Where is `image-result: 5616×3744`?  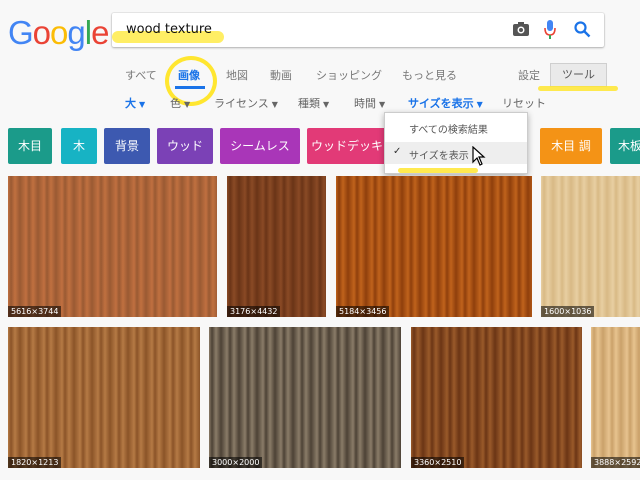 image-result: 5616×3744 is located at coordinates (112, 246).